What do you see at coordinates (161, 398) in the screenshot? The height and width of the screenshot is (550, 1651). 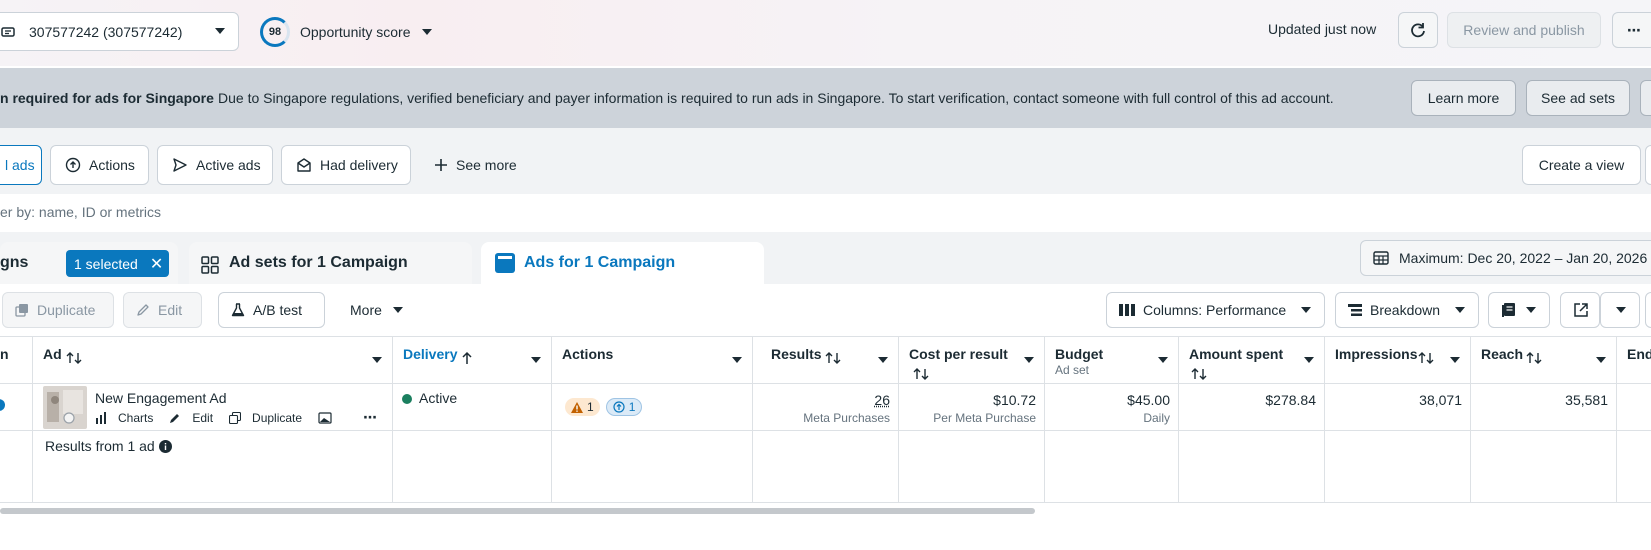 I see `ad-name-link: New Engagement Ad` at bounding box center [161, 398].